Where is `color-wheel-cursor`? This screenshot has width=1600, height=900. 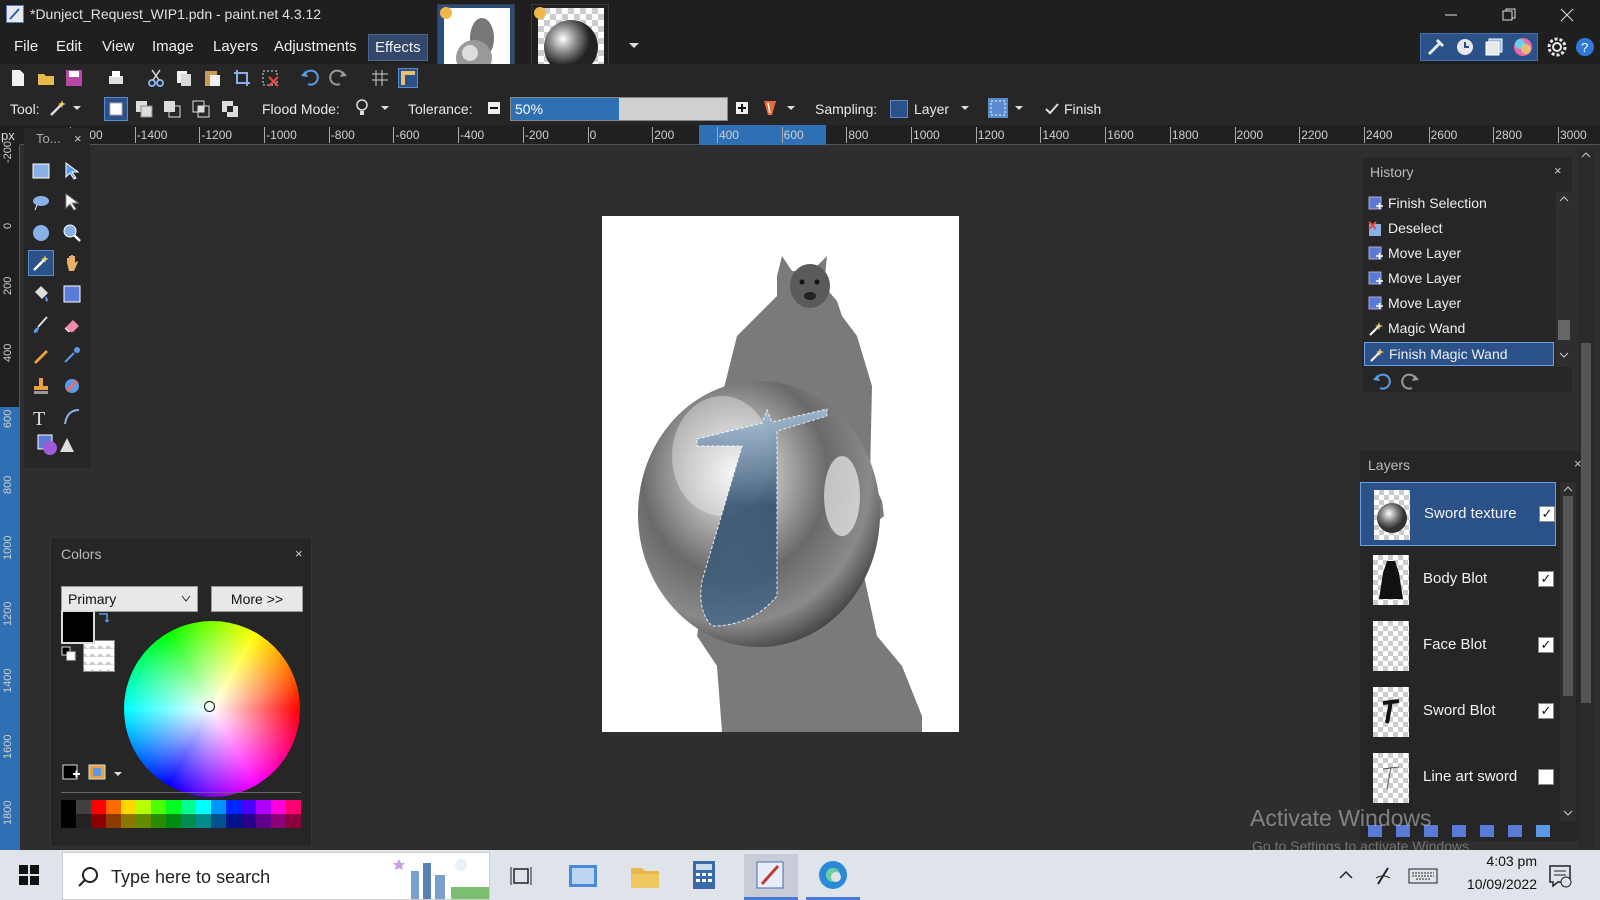
color-wheel-cursor is located at coordinates (209, 706).